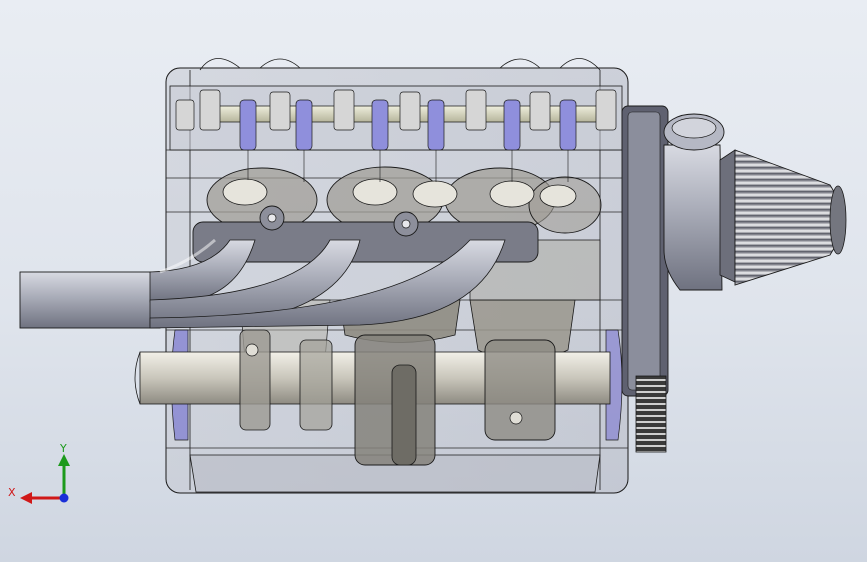  Describe the element at coordinates (64, 460) in the screenshot. I see `y-axis-arrow` at that location.